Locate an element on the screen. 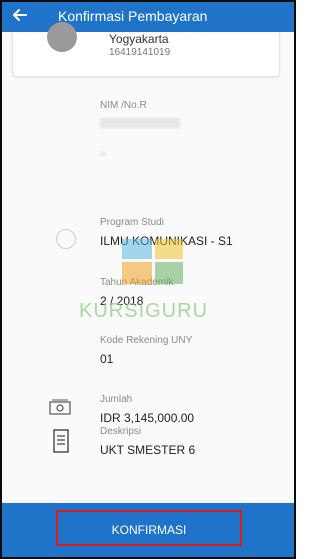 The image size is (320, 559). deskripsi-label: Deskripsi is located at coordinates (121, 431).